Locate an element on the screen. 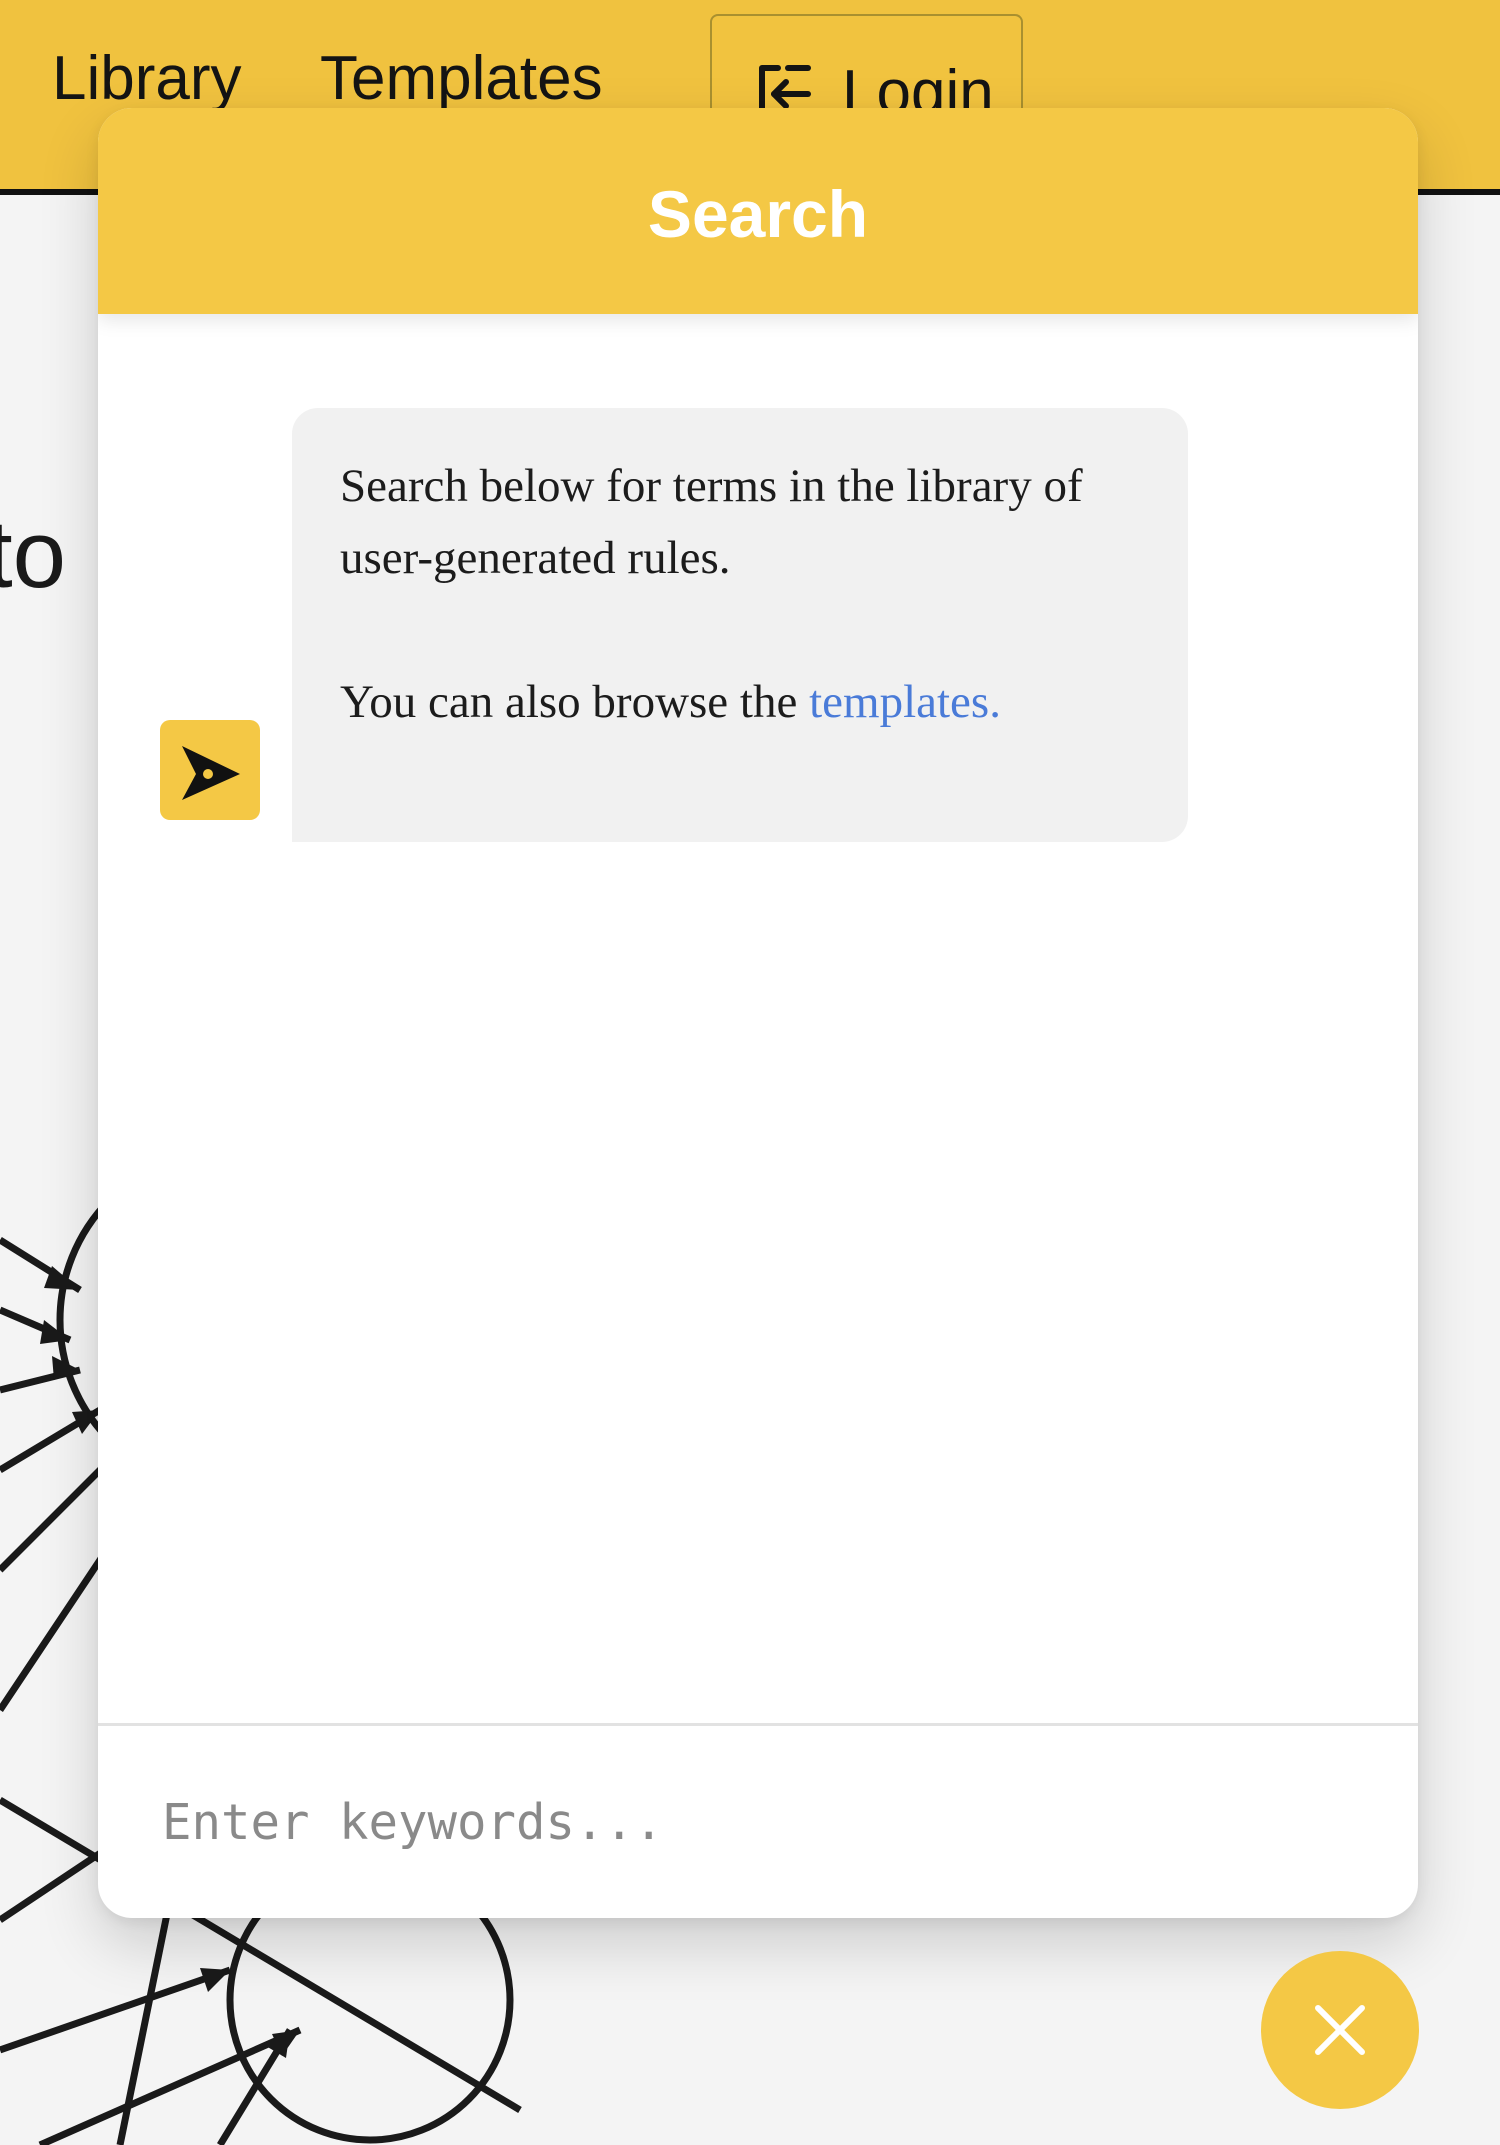 This screenshot has height=2145, width=1500. templates-link: templates. is located at coordinates (905, 702).